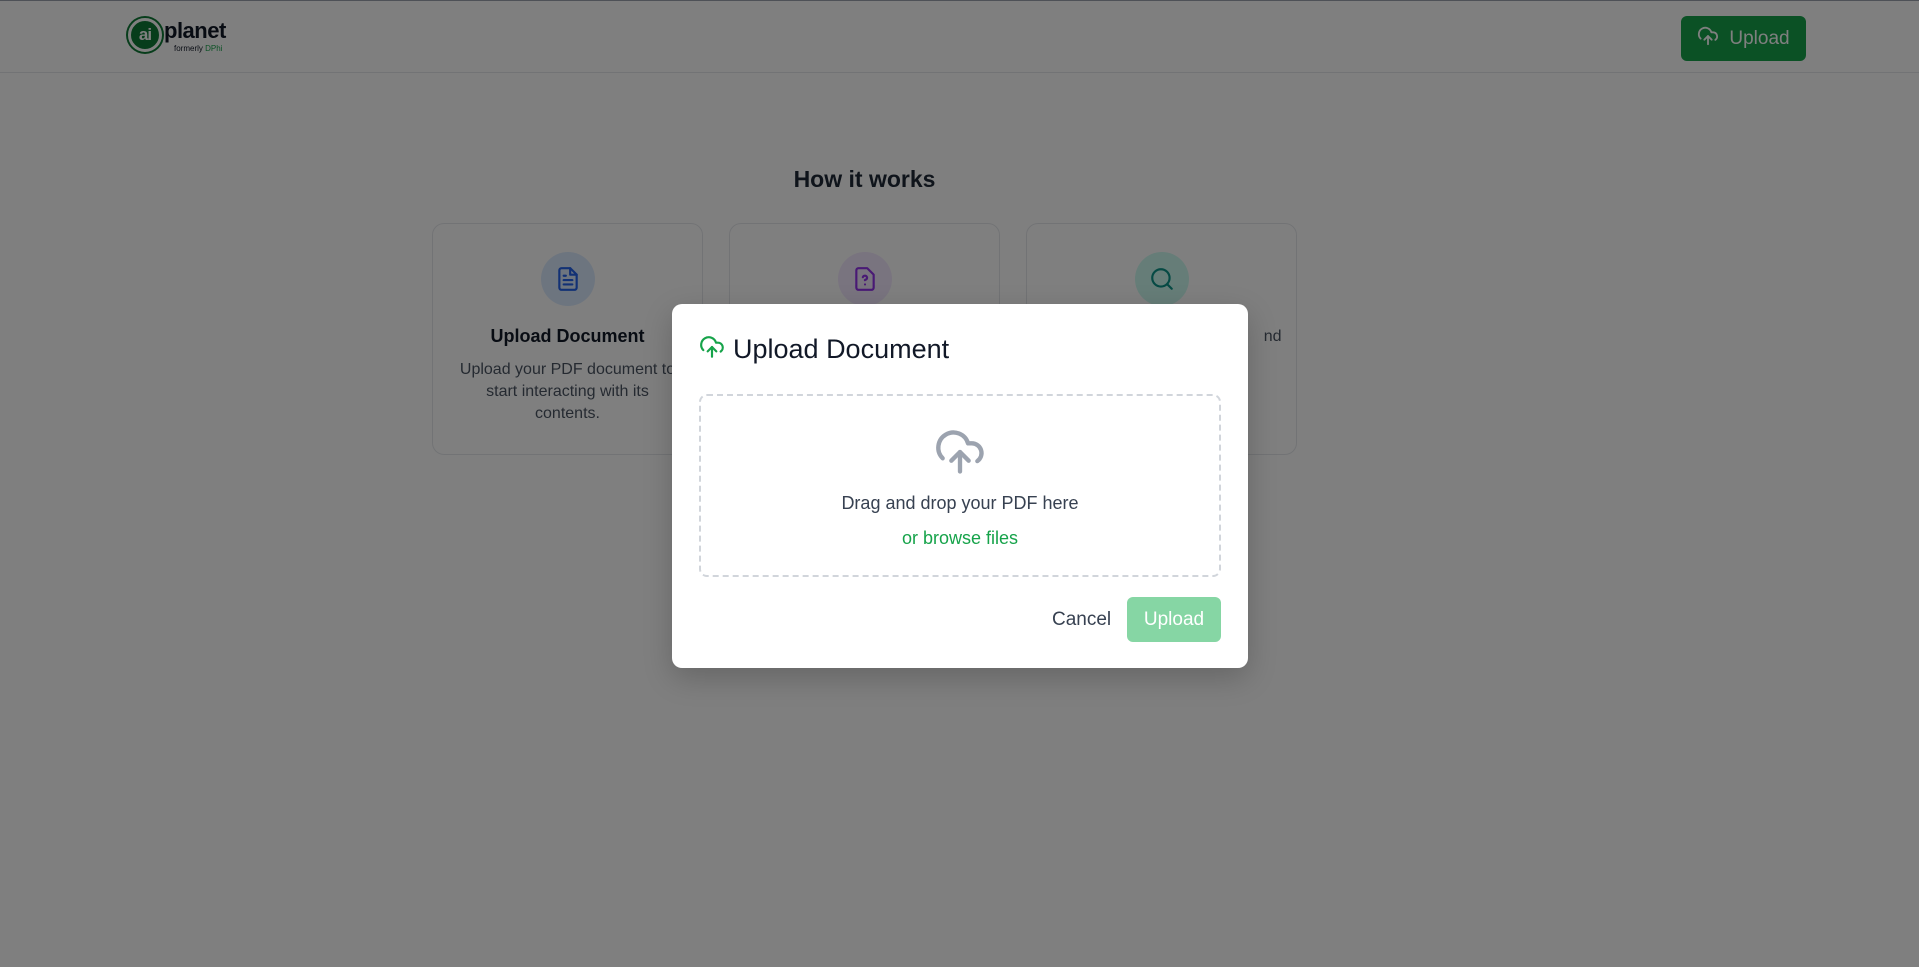 This screenshot has width=1919, height=967. Describe the element at coordinates (1081, 619) in the screenshot. I see `cancel-button: Cancel` at that location.